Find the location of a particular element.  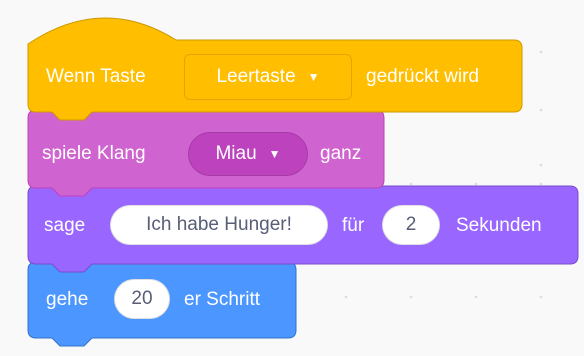

steps-value: 20 is located at coordinates (142, 298).